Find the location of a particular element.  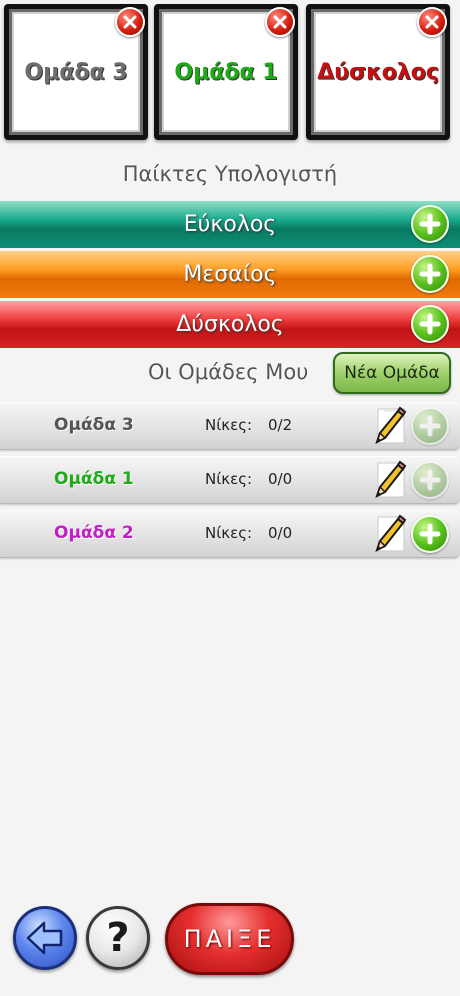

selected-team-card: Ομάδα 1 is located at coordinates (226, 72).